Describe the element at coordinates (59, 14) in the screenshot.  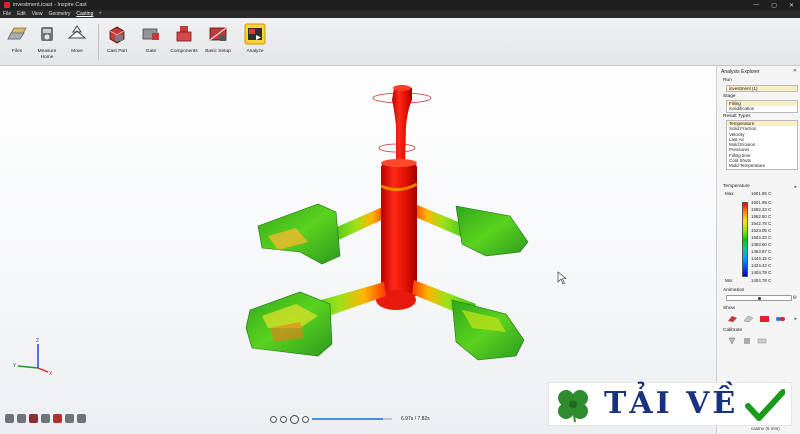
I see `menu-geometry: Geometry` at that location.